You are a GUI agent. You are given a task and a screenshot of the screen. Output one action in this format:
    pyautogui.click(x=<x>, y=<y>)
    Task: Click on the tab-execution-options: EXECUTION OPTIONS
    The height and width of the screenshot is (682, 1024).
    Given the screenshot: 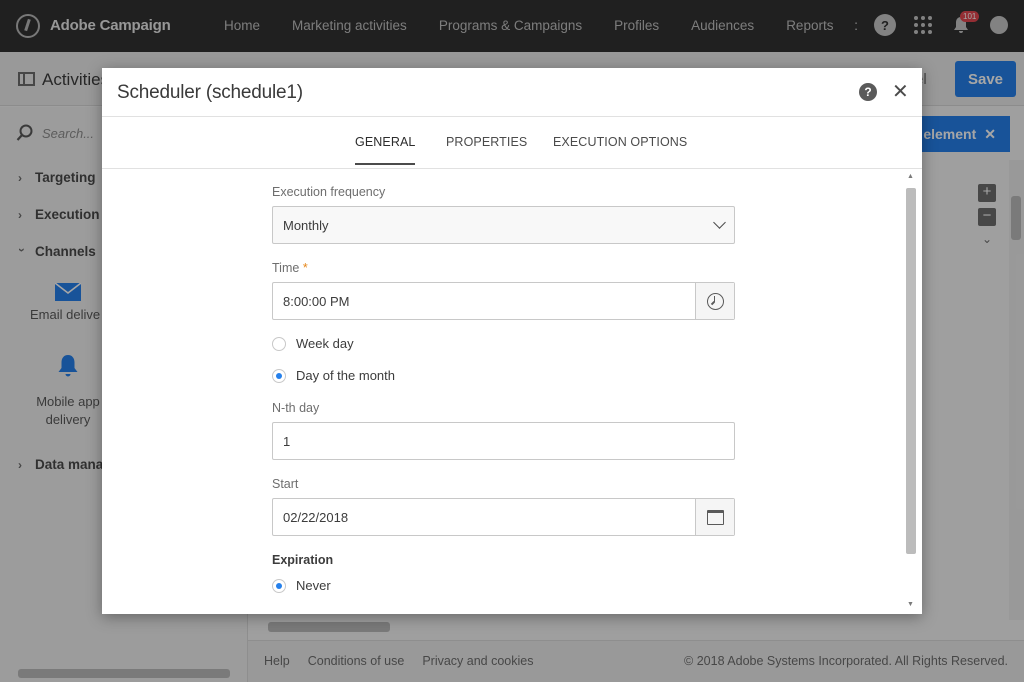 What is the action you would take?
    pyautogui.click(x=620, y=142)
    